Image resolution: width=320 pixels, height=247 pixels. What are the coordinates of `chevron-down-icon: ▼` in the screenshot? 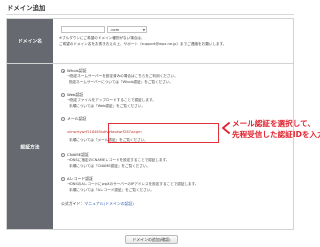 It's located at (143, 30).